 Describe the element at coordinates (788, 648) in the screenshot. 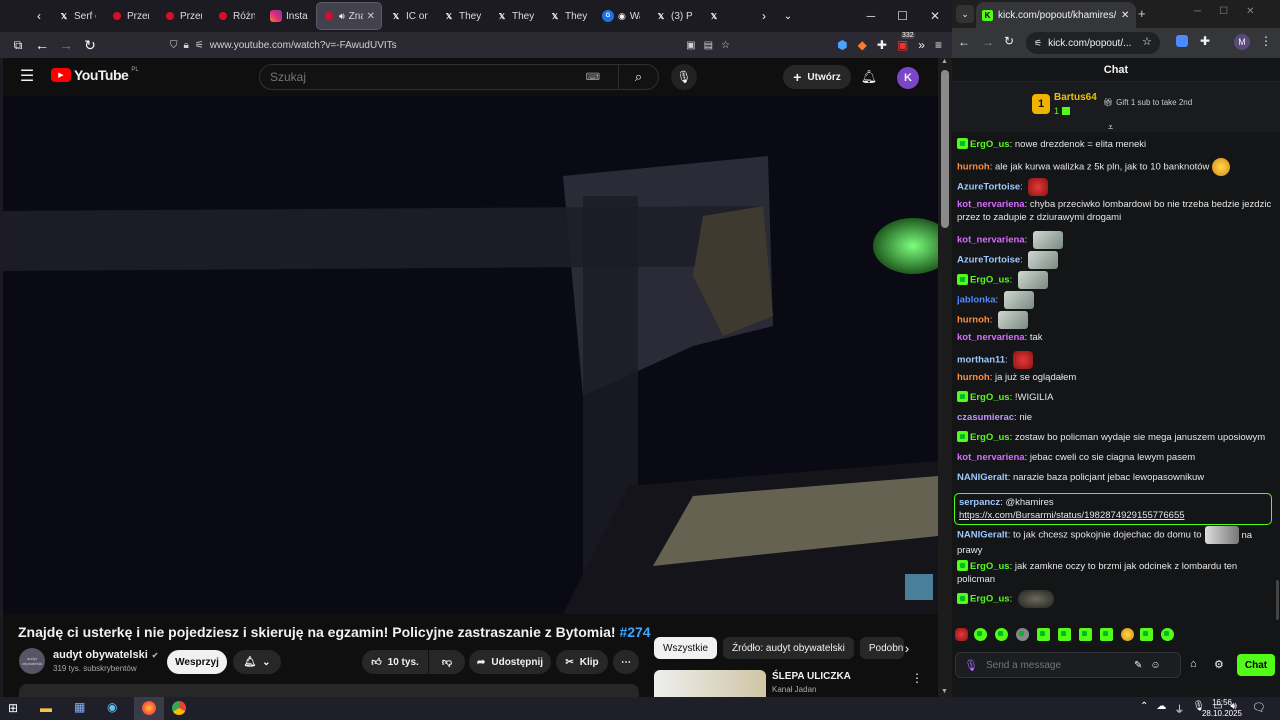

I see `chip-source: Źródło: audyt obywatelski` at that location.